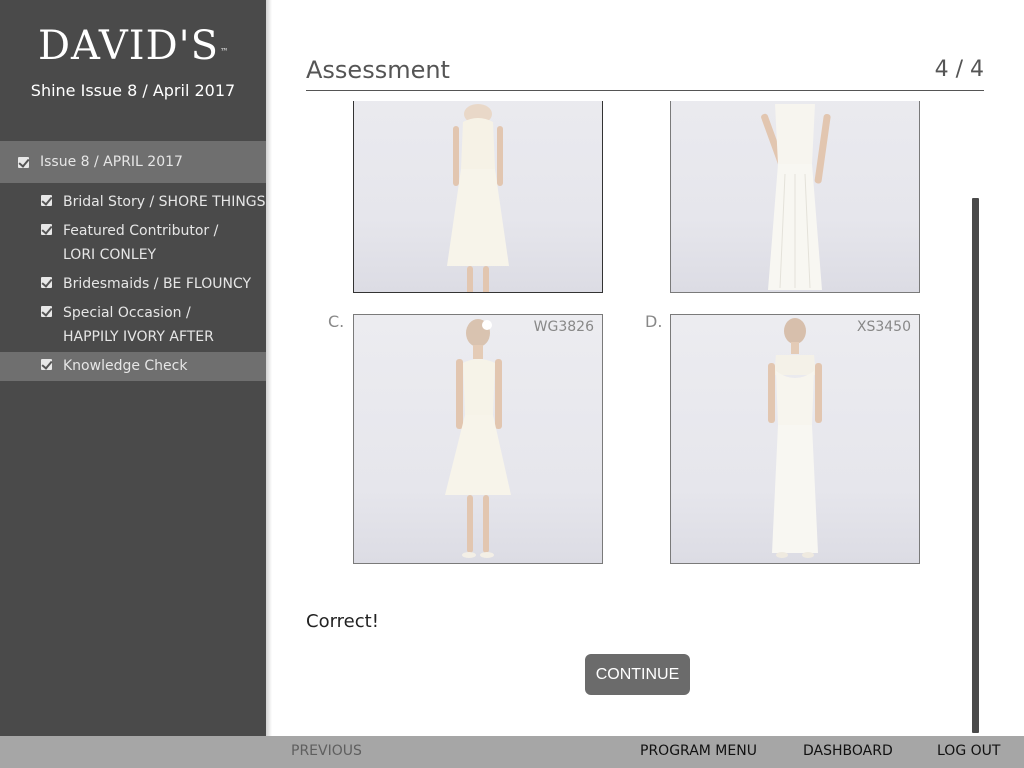 This screenshot has width=1024, height=768. I want to click on sidebar-item-bridesmaids: Bridesmaids / BE FLOUNCY, so click(133, 284).